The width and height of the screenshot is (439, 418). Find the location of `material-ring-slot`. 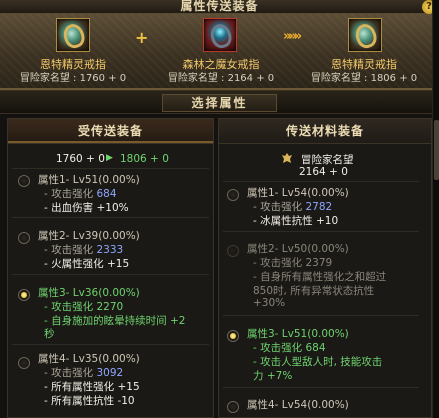

material-ring-slot is located at coordinates (220, 35).